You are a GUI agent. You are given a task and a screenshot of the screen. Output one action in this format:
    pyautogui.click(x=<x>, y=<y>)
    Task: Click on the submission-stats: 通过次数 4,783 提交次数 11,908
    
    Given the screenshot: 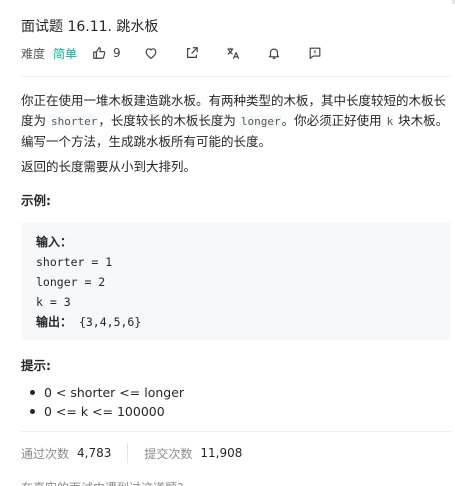 What is the action you would take?
    pyautogui.click(x=131, y=453)
    